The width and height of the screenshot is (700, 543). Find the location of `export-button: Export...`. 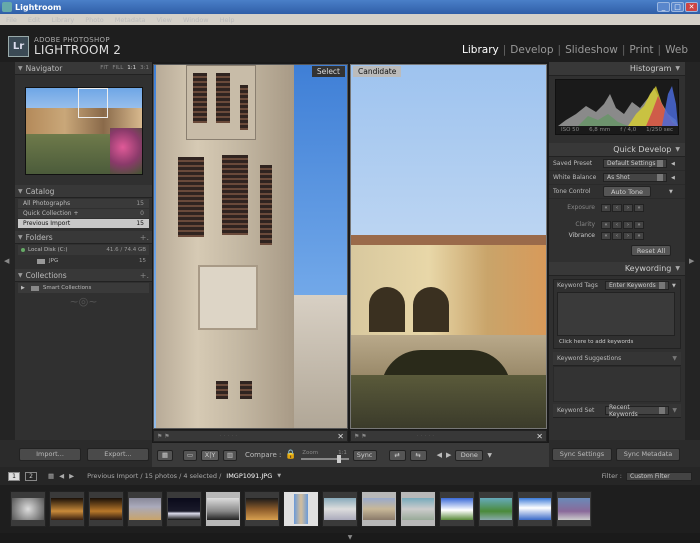

export-button: Export... is located at coordinates (118, 454).